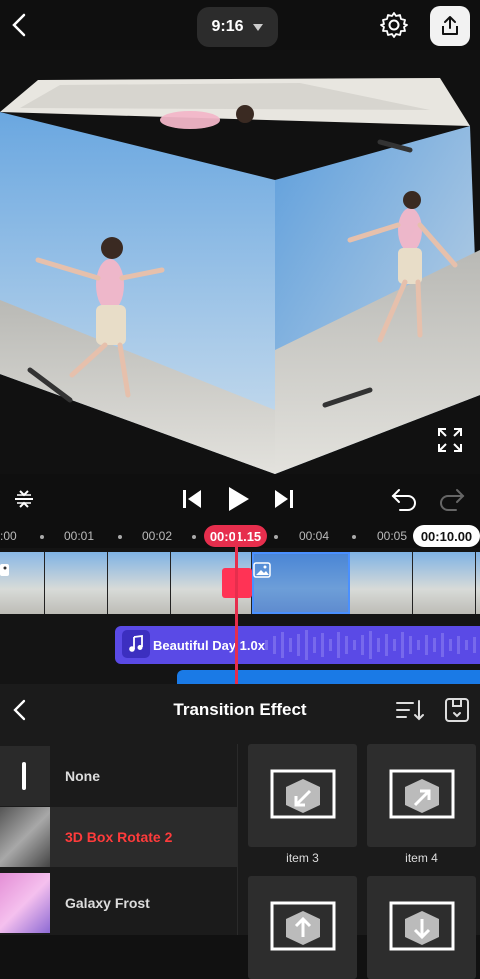 Image resolution: width=480 pixels, height=979 pixels. I want to click on panel-divider, so click(237, 839).